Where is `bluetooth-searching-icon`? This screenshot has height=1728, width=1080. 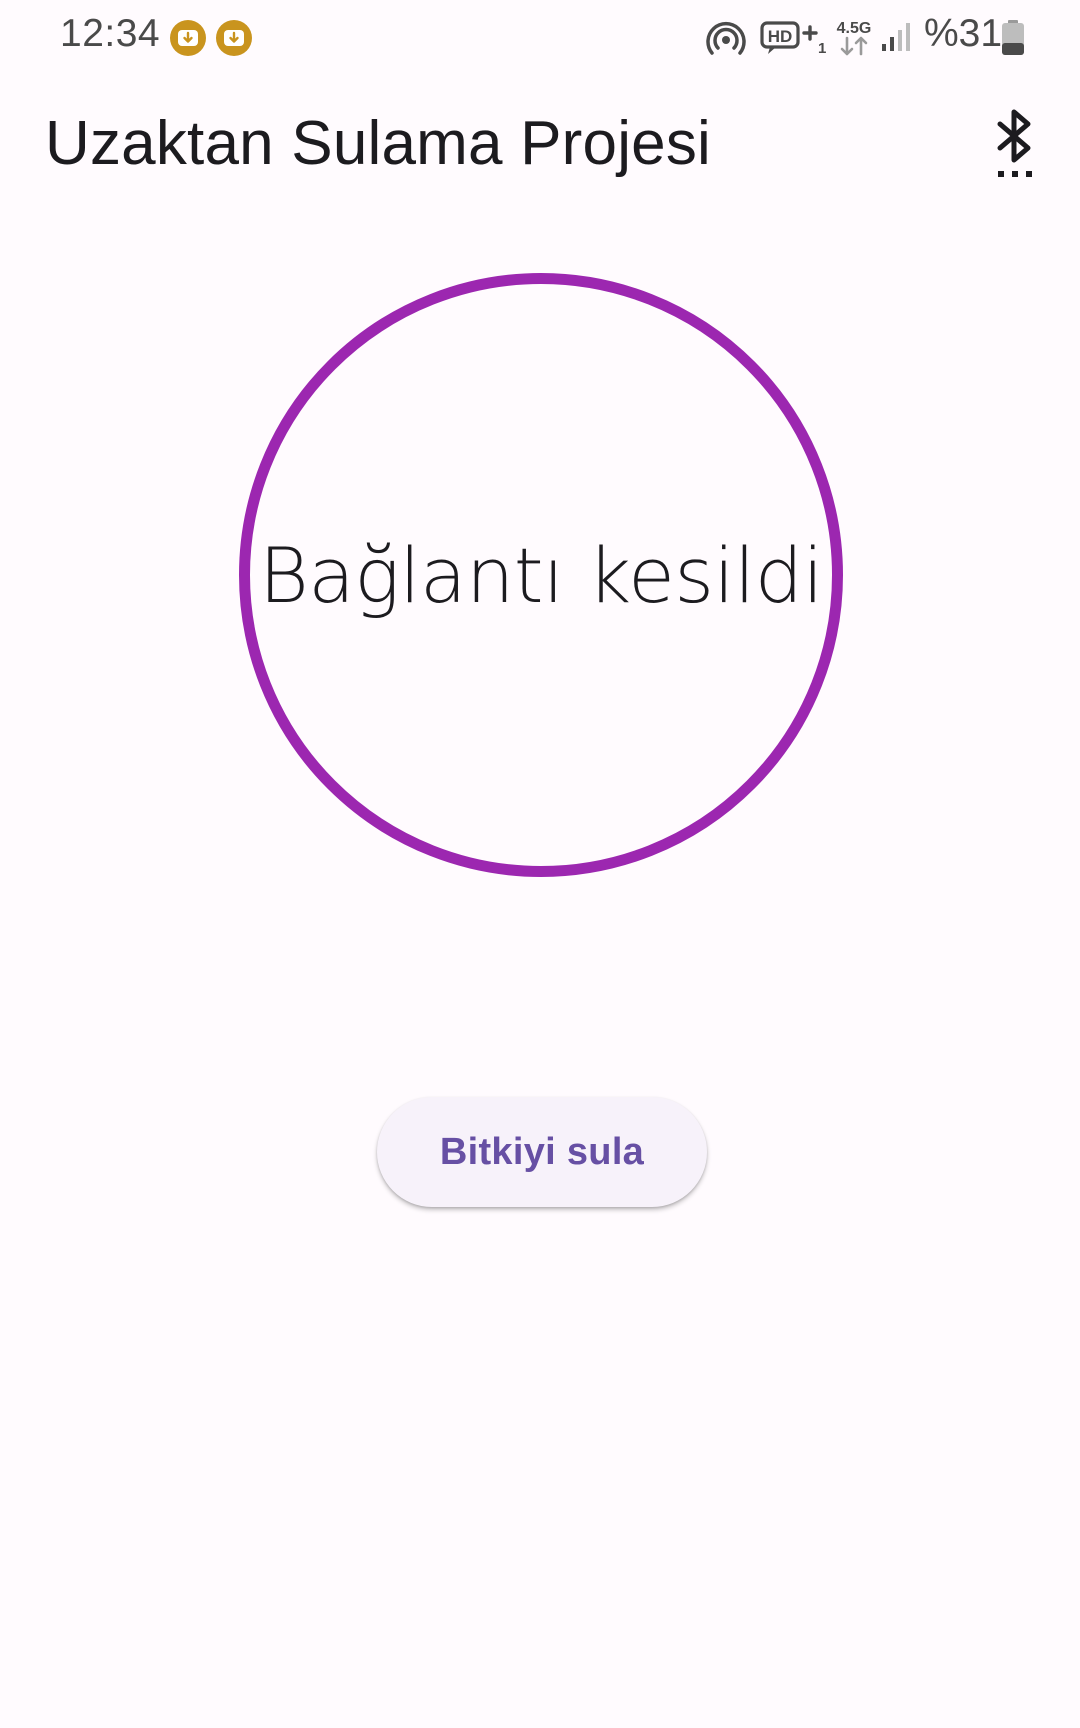 bluetooth-searching-icon is located at coordinates (1015, 146).